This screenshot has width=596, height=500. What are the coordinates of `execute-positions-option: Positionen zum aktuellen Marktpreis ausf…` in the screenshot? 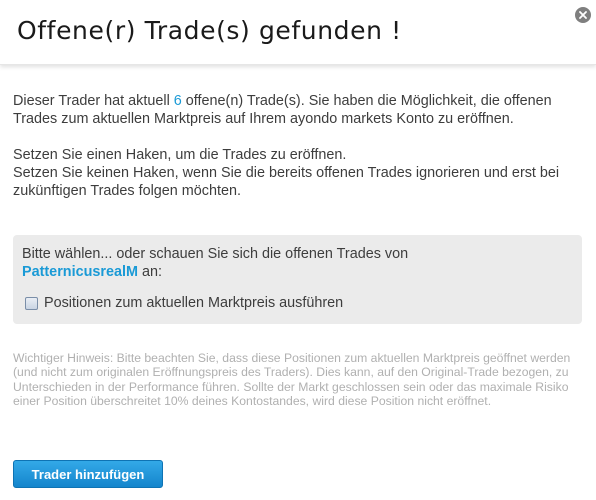 It's located at (184, 303).